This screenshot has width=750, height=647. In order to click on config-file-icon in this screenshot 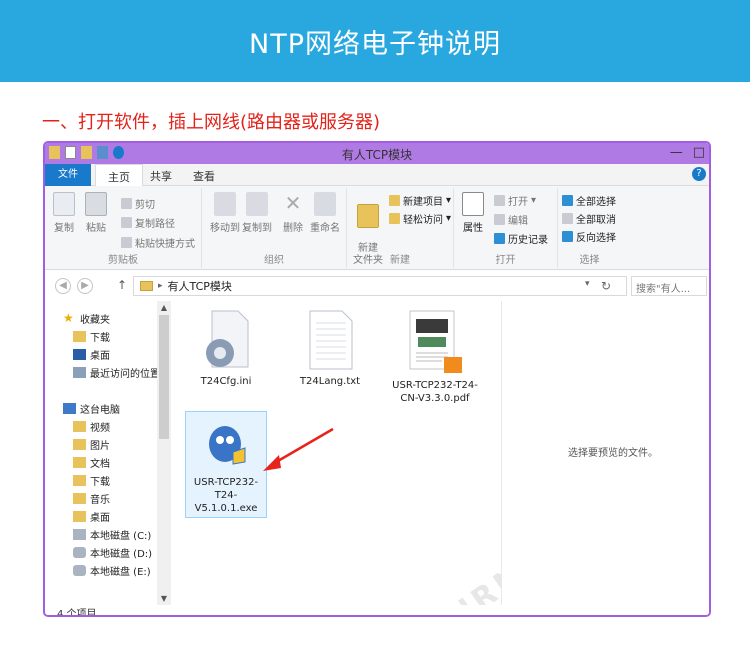, I will do `click(227, 339)`.